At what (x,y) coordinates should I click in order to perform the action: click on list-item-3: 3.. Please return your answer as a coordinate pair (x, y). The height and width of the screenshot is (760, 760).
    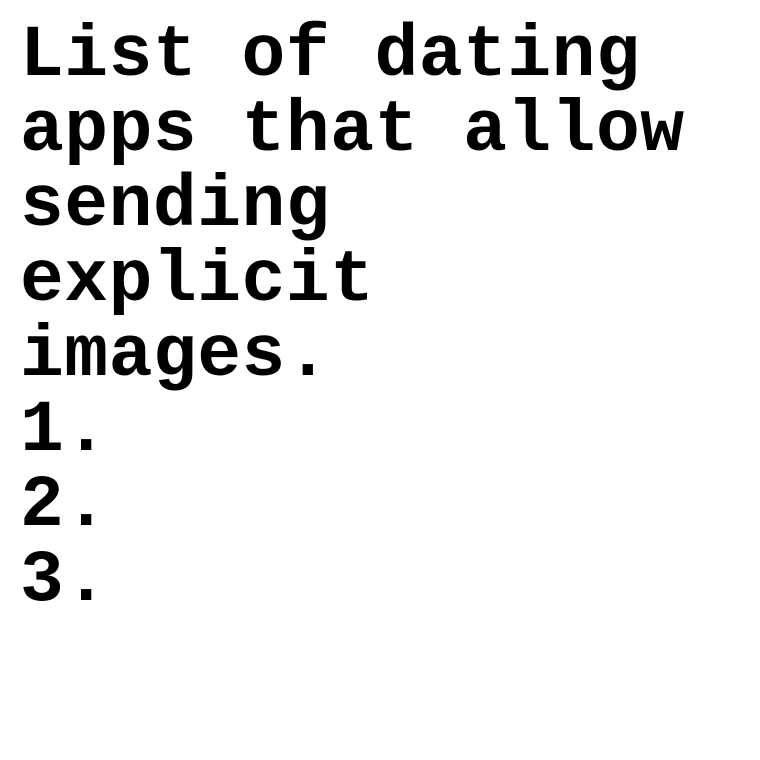
    Looking at the image, I should click on (64, 580).